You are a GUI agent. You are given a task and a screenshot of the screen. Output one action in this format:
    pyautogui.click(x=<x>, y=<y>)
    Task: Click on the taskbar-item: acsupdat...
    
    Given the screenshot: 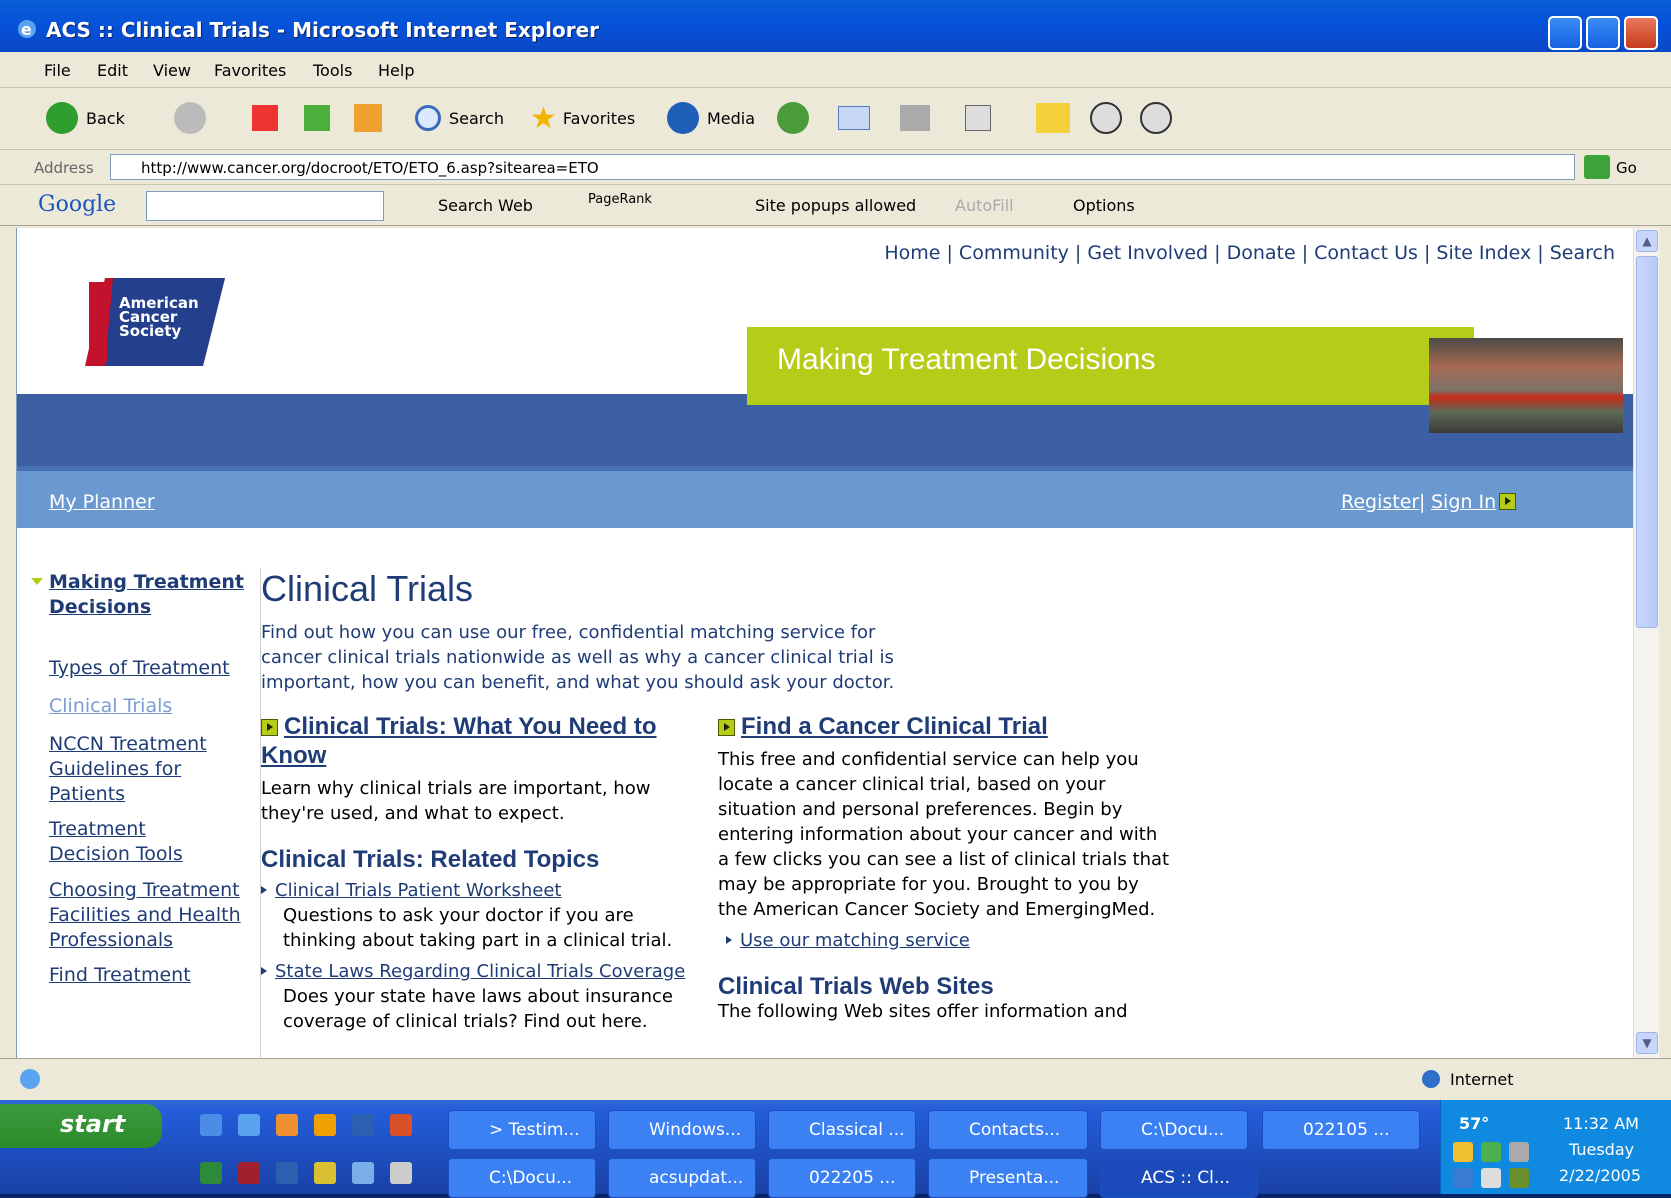 What is the action you would take?
    pyautogui.click(x=682, y=1178)
    